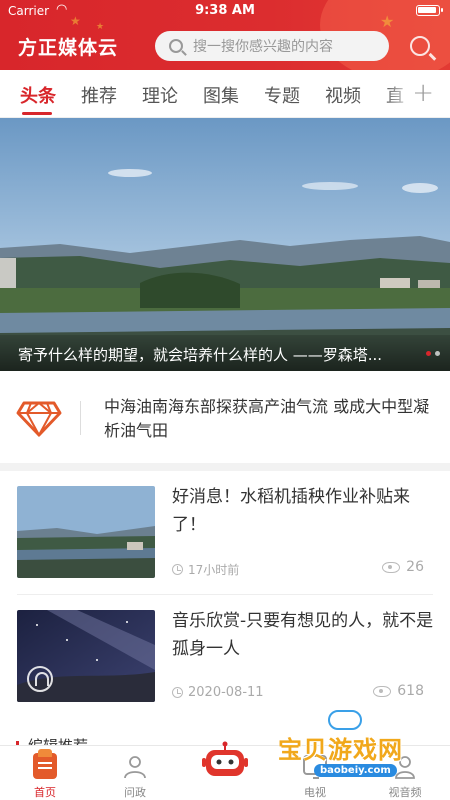 The image size is (450, 800). I want to click on headline-card: 中海油南海东部探获高产油气流 或成大中型凝析油气田, so click(225, 417).